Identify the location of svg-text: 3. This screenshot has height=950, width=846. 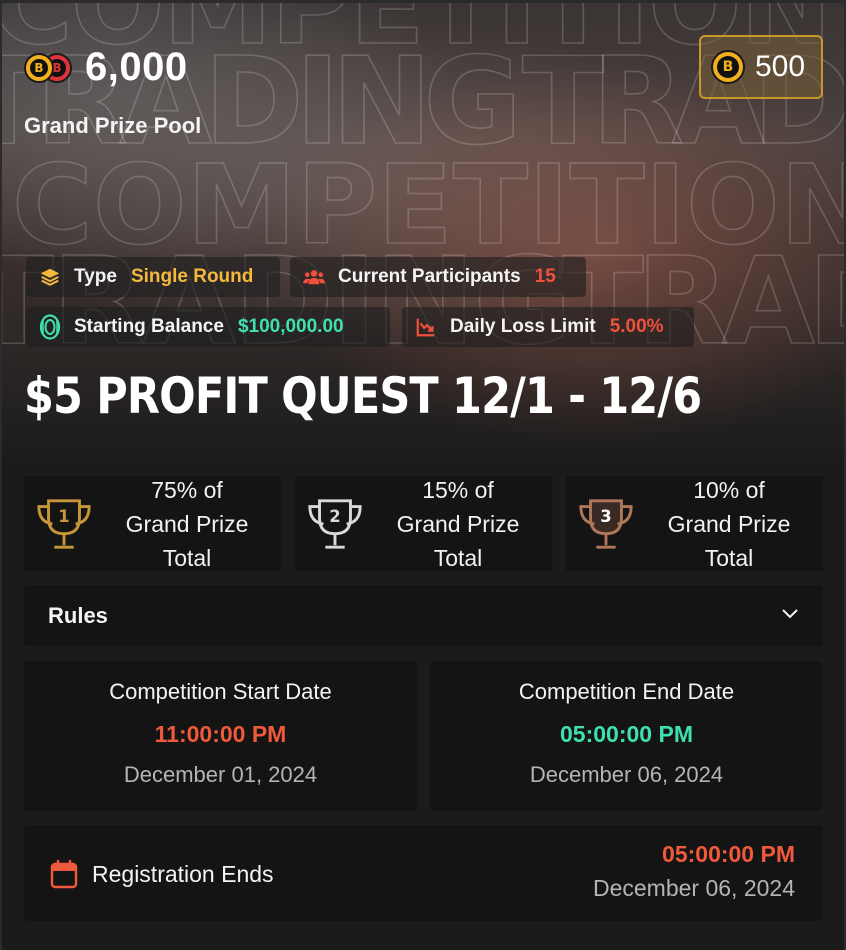
(605, 516).